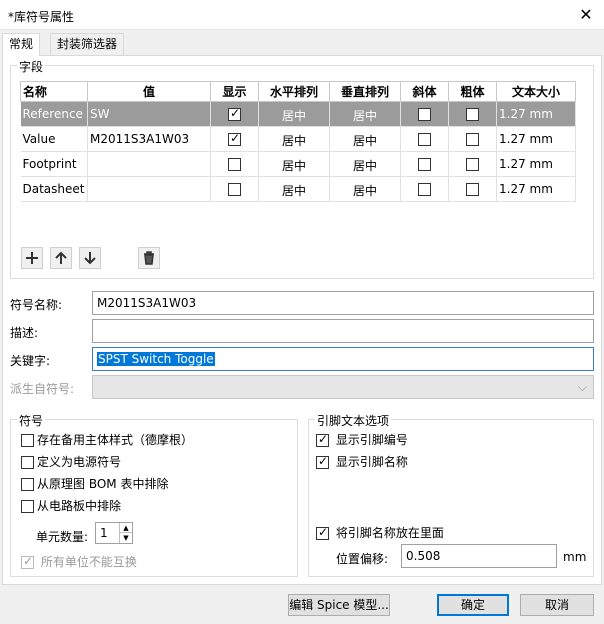  Describe the element at coordinates (149, 114) in the screenshot. I see `field-value-cell: SW` at that location.